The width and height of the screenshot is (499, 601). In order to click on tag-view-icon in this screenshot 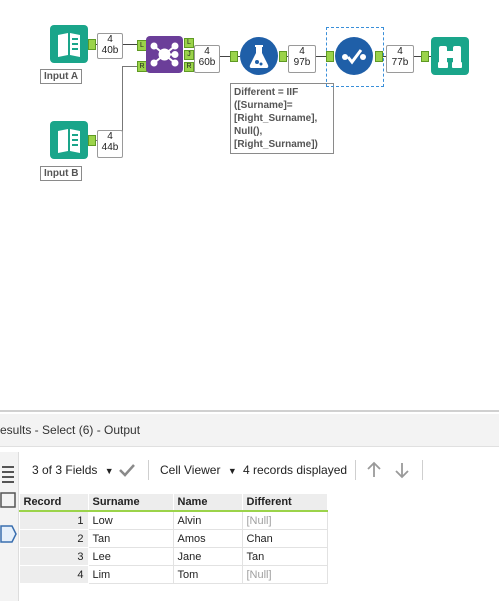, I will do `click(9, 534)`.